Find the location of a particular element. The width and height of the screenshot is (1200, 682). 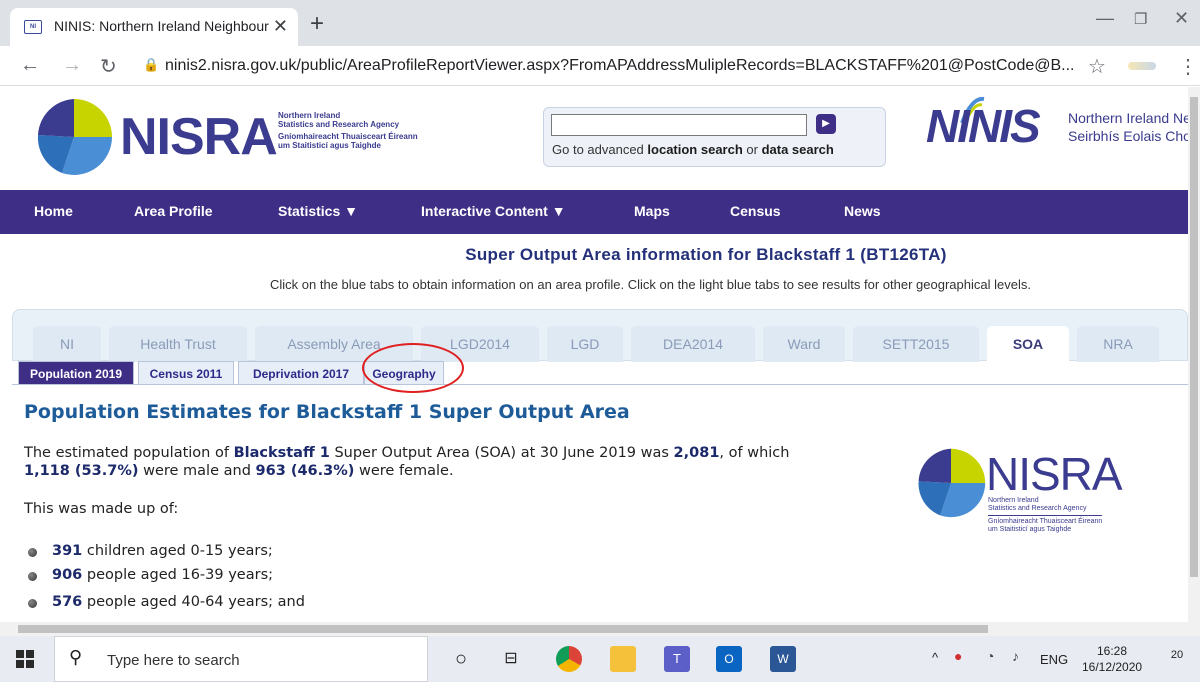

tab-sett2015: SETT2015 is located at coordinates (916, 344).